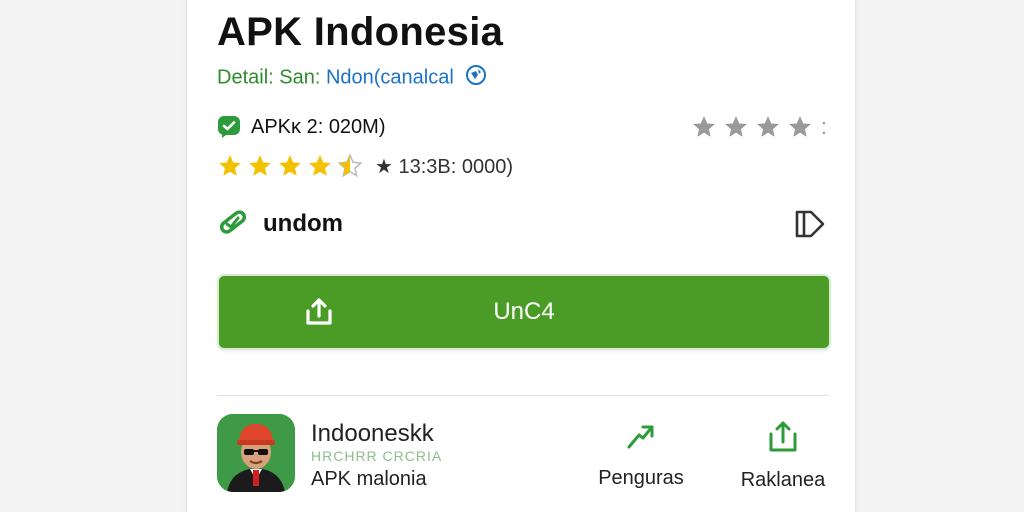  I want to click on star-half-icon, so click(350, 165).